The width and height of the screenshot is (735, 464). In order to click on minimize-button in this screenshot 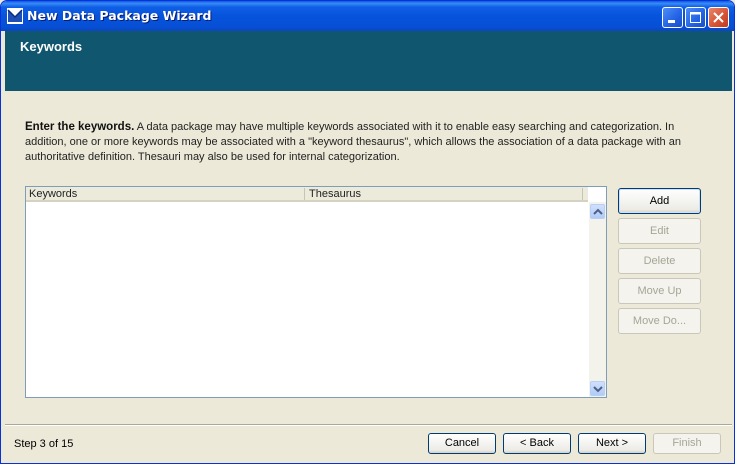, I will do `click(672, 17)`.